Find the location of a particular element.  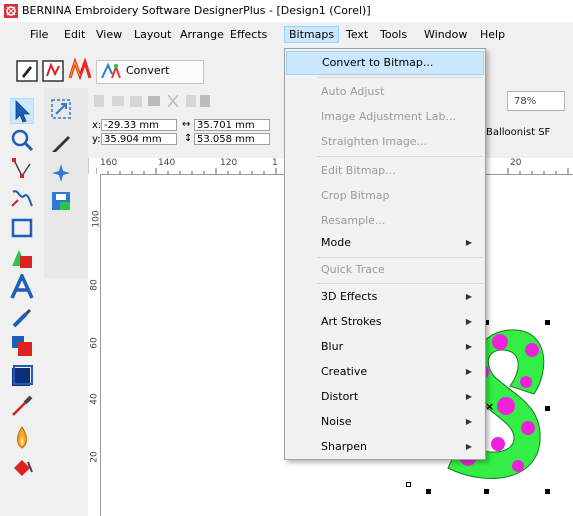

vertical-ruler: 100 80 60 40 20 is located at coordinates (95, 345).